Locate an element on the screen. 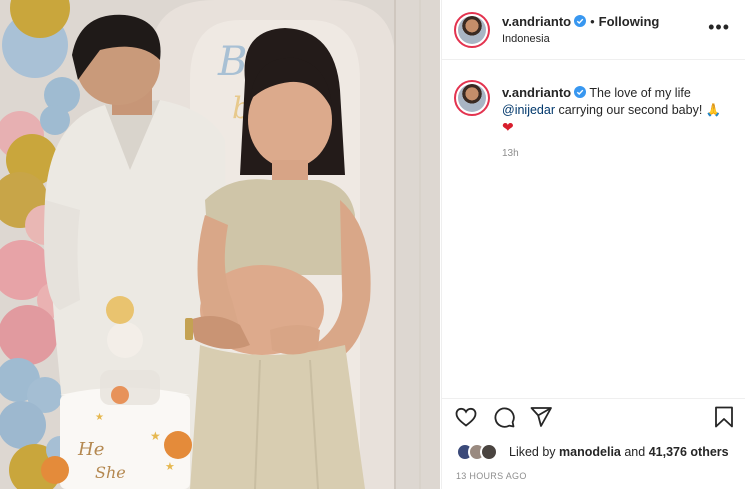 Image resolution: width=745 pixels, height=489 pixels. post-header: v.andrianto • Following Indonesia ••• is located at coordinates (593, 30).